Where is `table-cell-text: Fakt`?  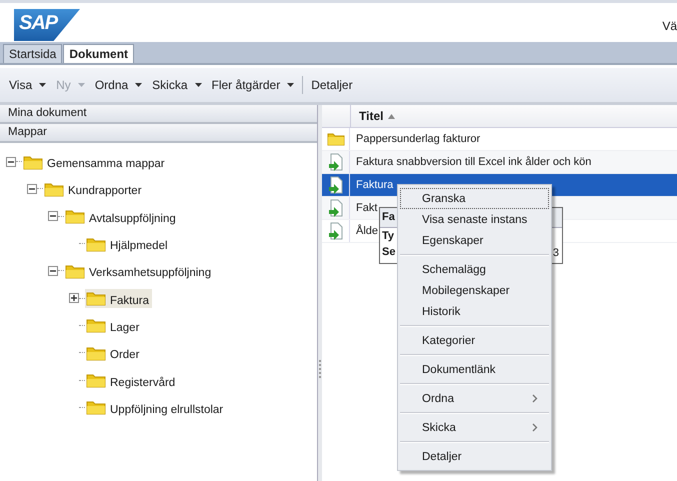
table-cell-text: Fakt is located at coordinates (366, 208).